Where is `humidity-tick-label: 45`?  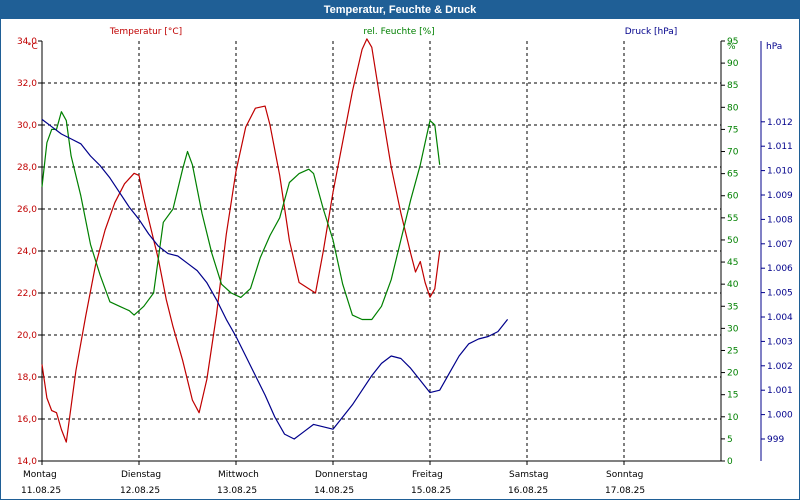
humidity-tick-label: 45 is located at coordinates (732, 263).